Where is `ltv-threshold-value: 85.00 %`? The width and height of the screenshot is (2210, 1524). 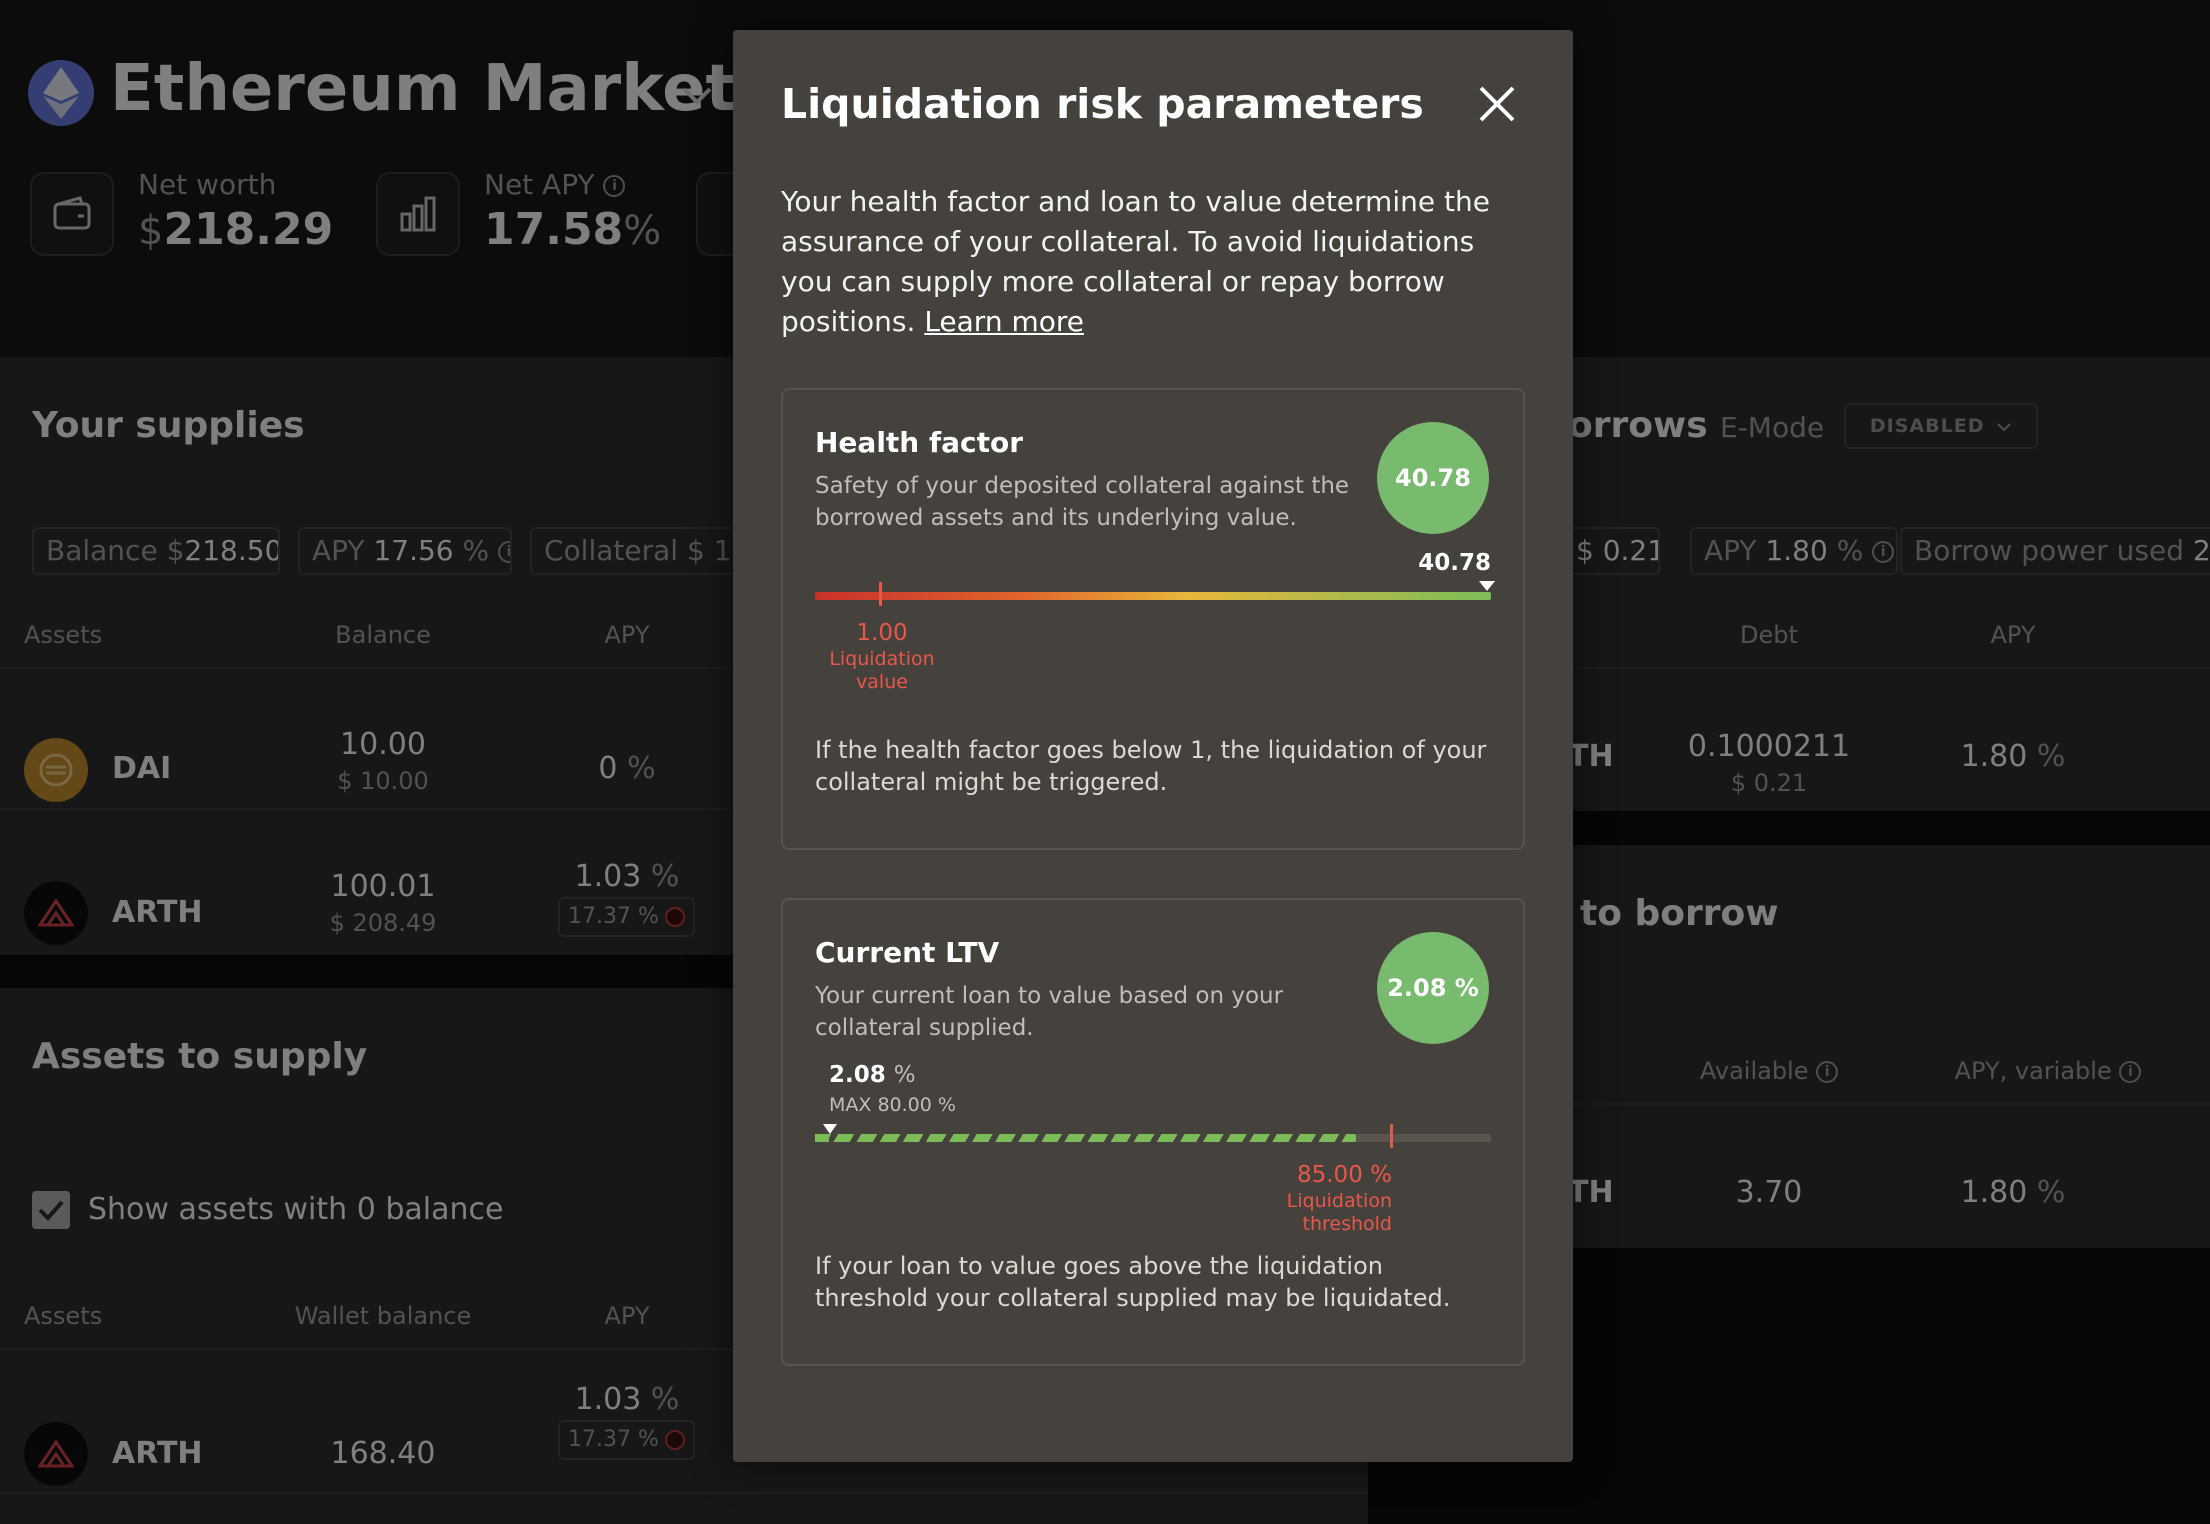 ltv-threshold-value: 85.00 % is located at coordinates (1344, 1175).